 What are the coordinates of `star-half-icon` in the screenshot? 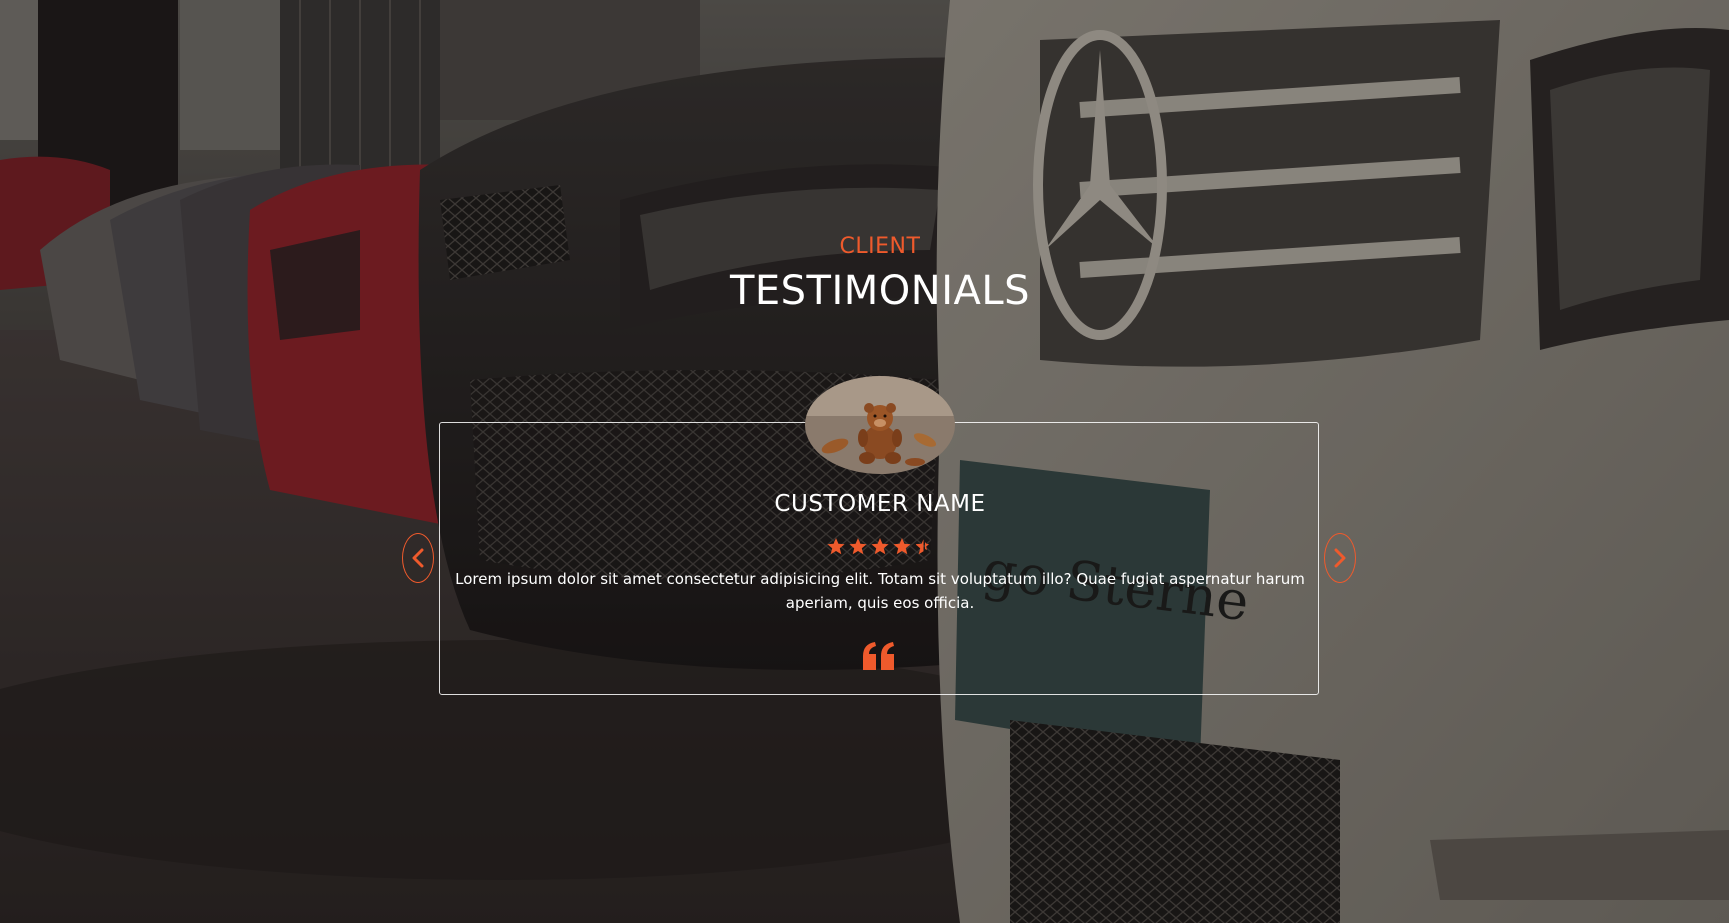 It's located at (922, 547).